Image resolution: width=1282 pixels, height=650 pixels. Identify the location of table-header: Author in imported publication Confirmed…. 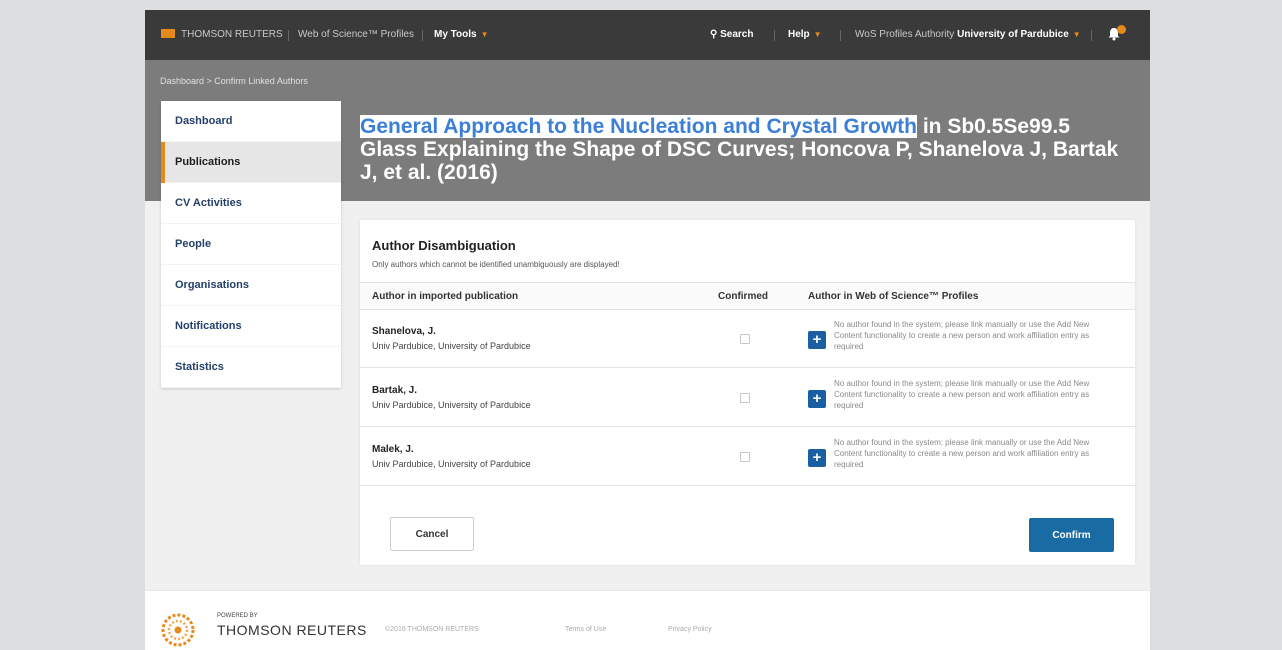
(747, 296).